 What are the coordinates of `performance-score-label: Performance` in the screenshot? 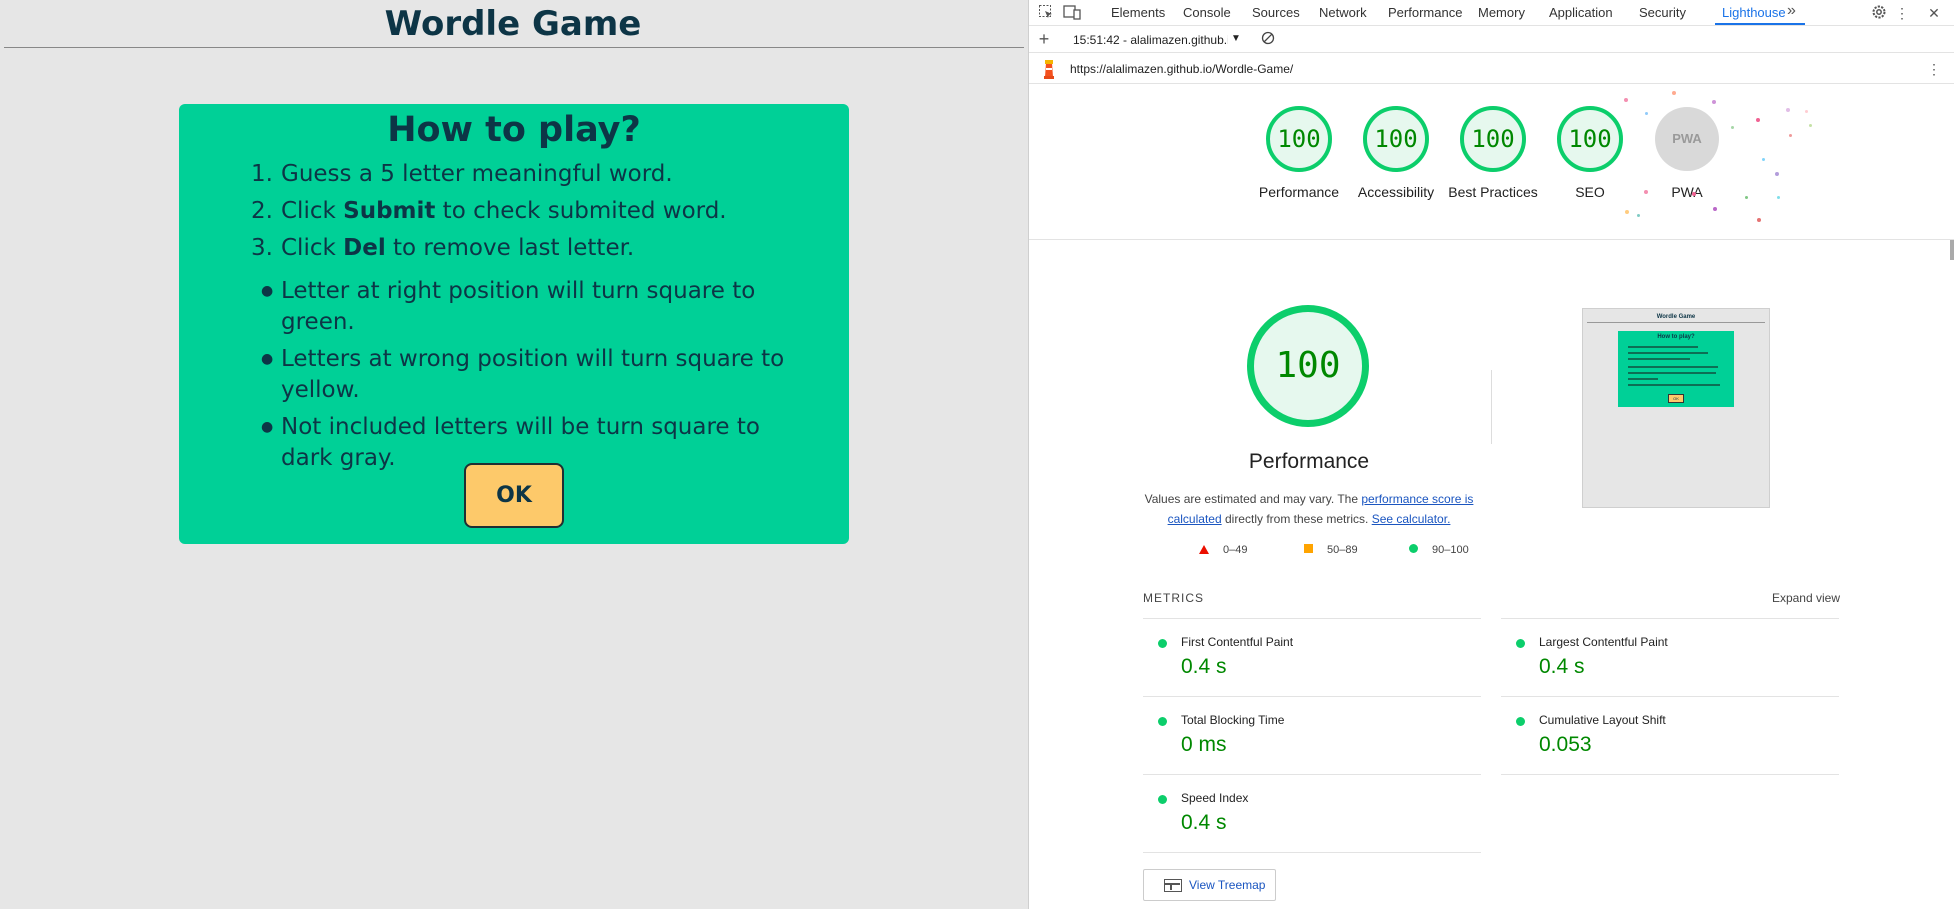 It's located at (1299, 192).